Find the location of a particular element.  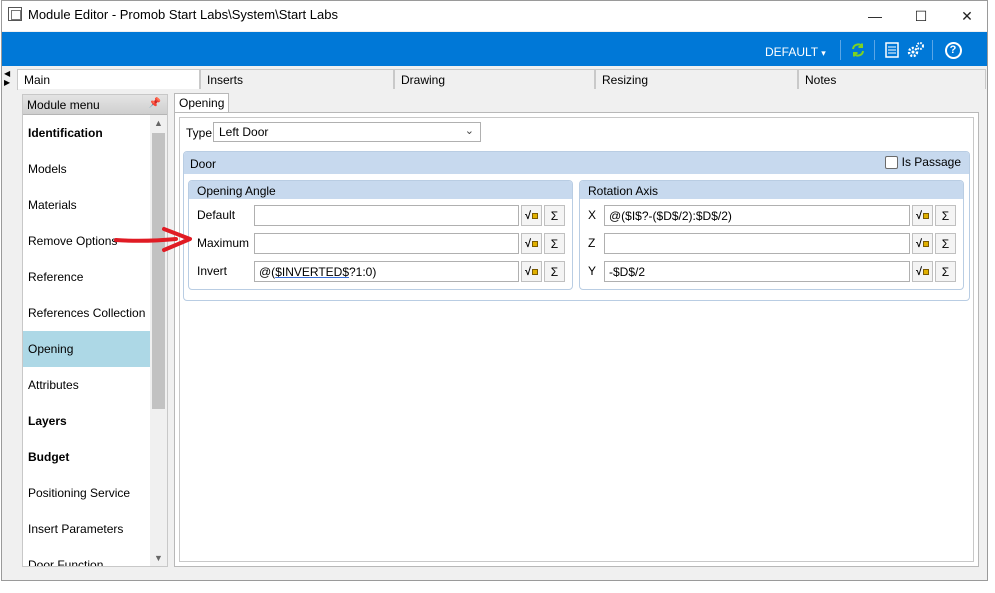

is-passage-label: Is Passage is located at coordinates (931, 162).